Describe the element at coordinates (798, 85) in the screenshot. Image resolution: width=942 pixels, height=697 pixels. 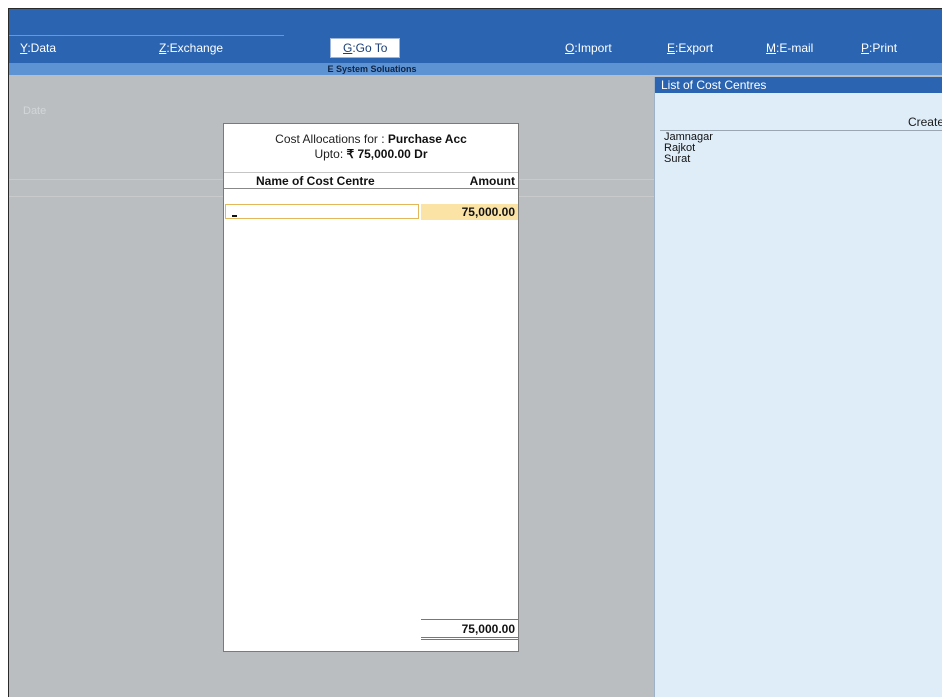
I see `panel-title: List of Cost Centres` at that location.